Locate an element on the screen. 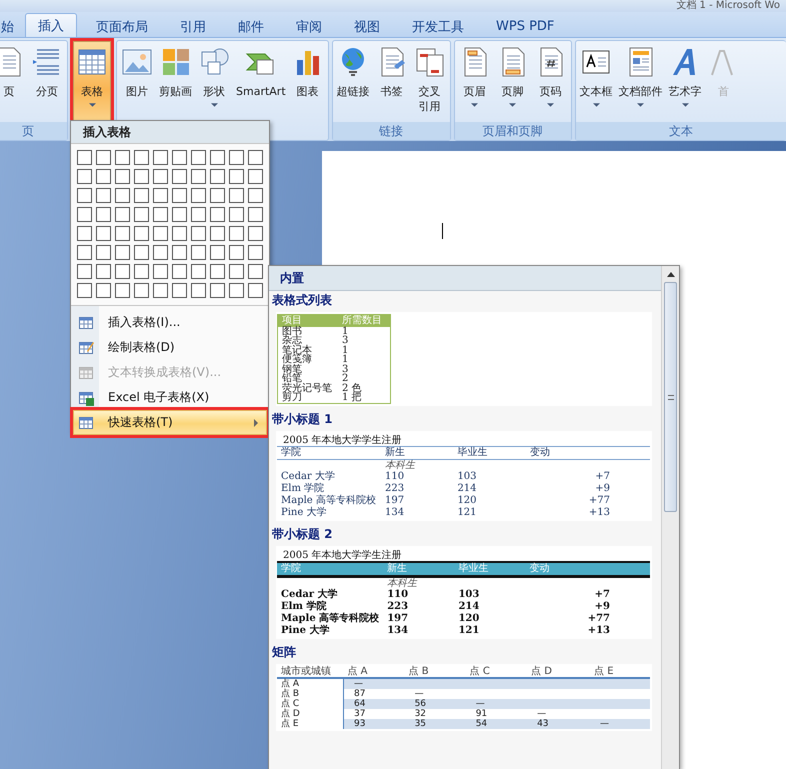 Image resolution: width=786 pixels, height=769 pixels. menu-header: 插入表格 is located at coordinates (170, 132).